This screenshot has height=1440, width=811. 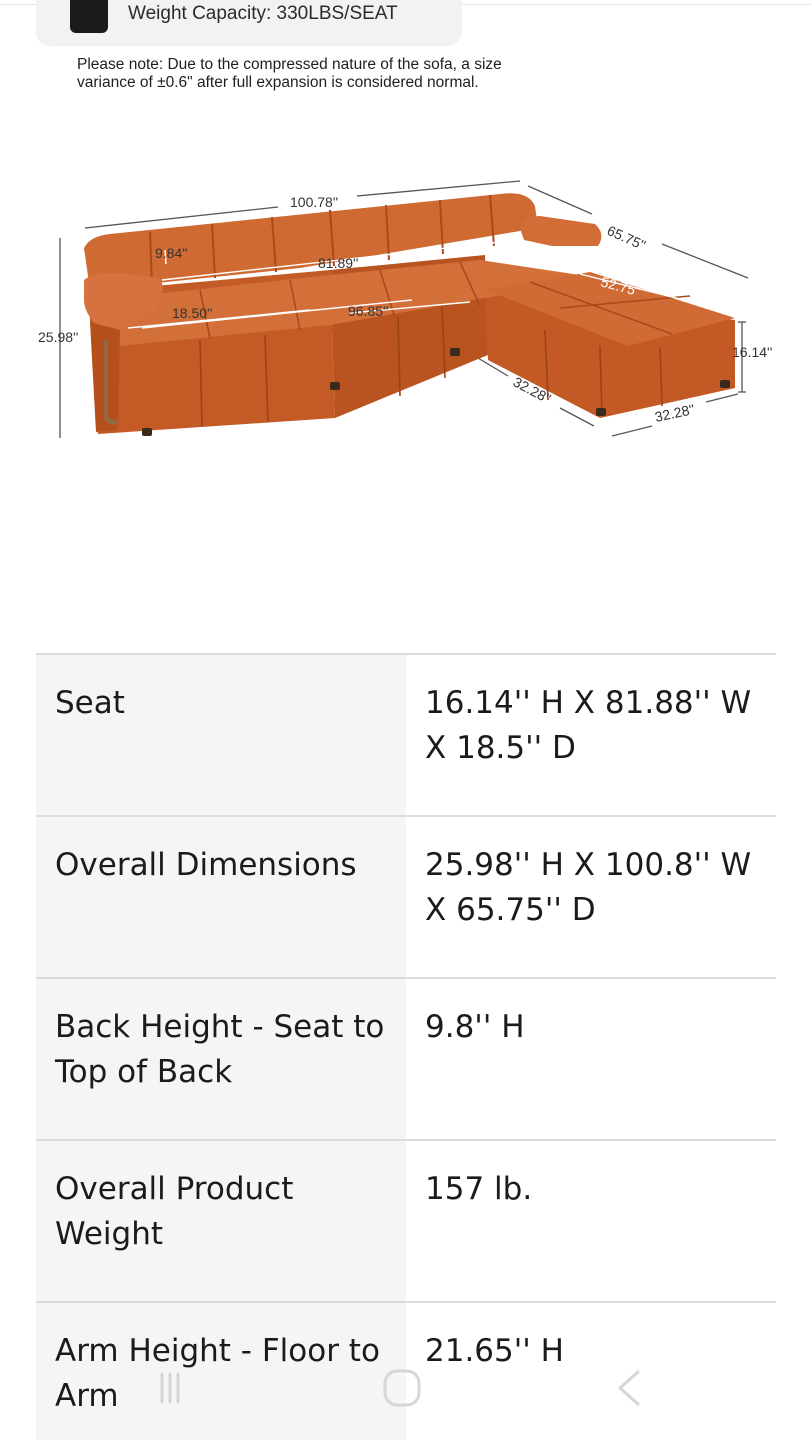 I want to click on recent-apps-icon, so click(x=170, y=1388).